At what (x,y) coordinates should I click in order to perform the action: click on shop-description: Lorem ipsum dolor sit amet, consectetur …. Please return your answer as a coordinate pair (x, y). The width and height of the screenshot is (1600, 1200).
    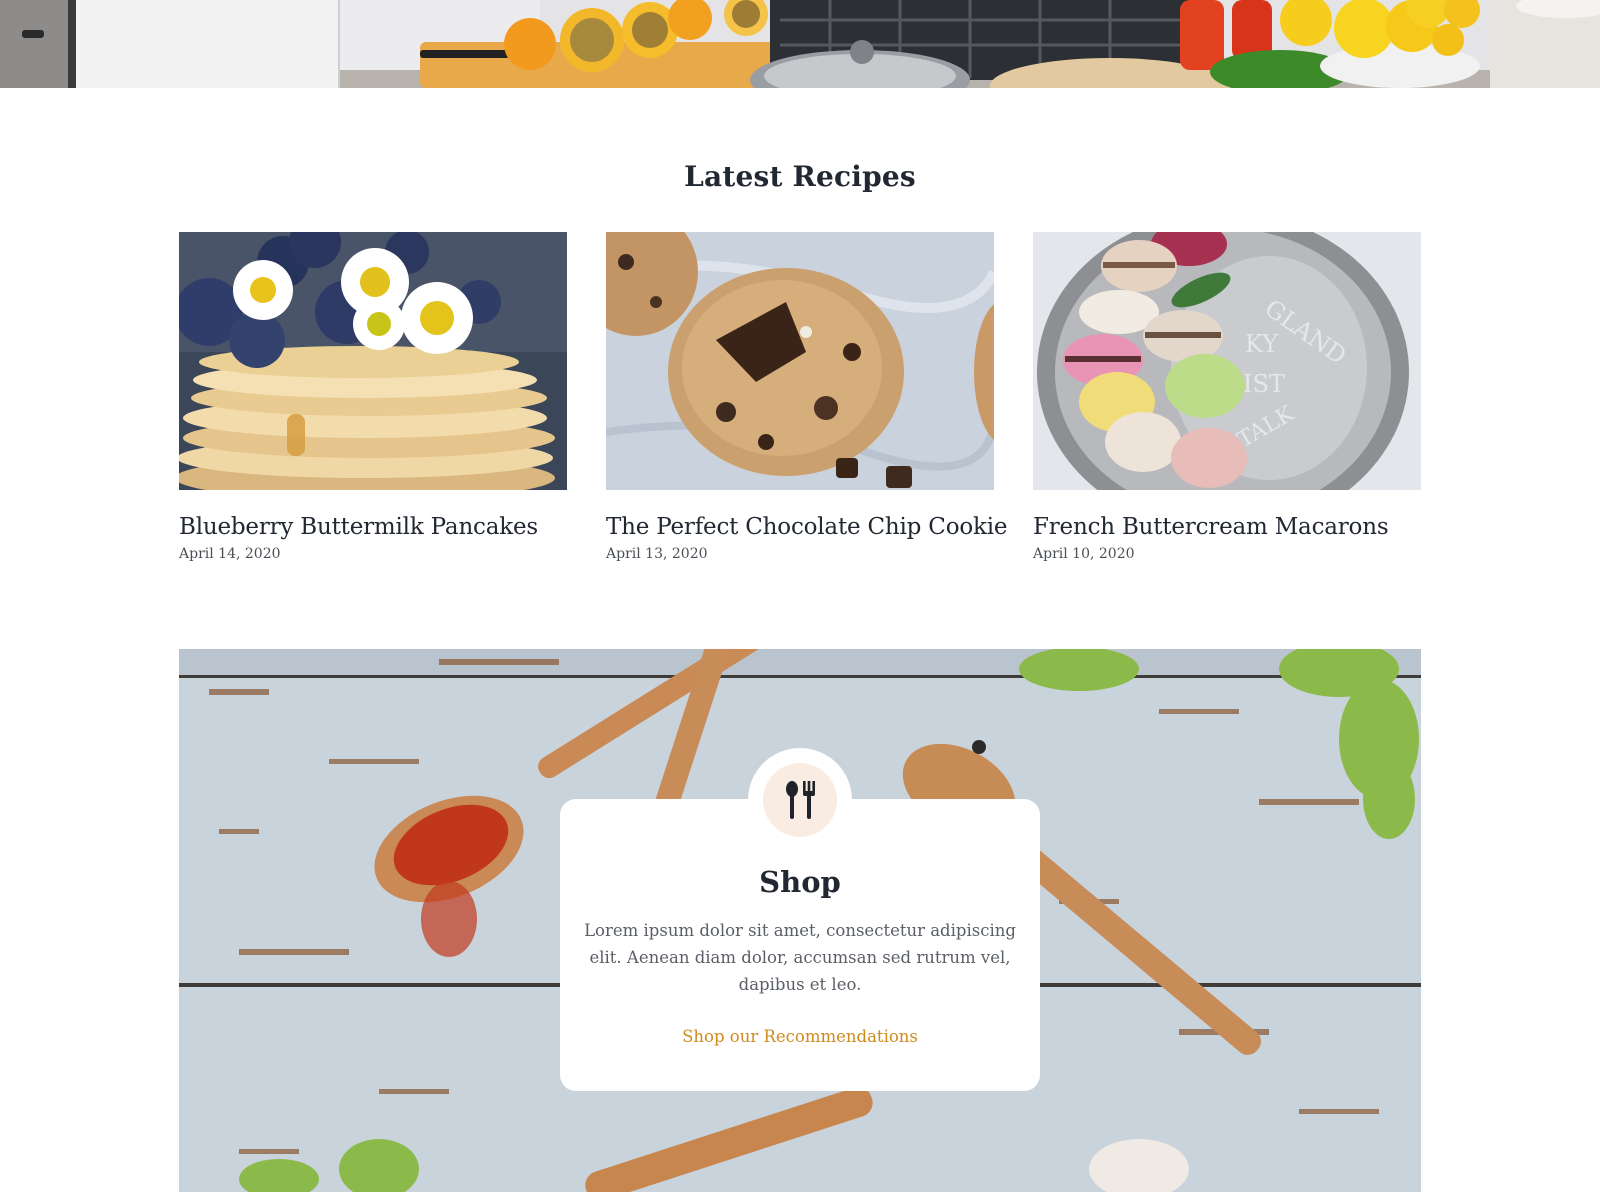
    Looking at the image, I should click on (800, 957).